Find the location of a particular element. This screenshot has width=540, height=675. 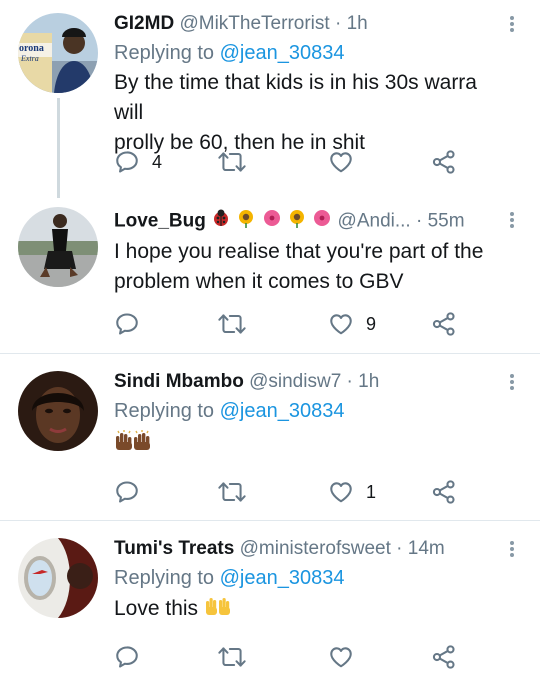

tweet-text is located at coordinates (312, 444).